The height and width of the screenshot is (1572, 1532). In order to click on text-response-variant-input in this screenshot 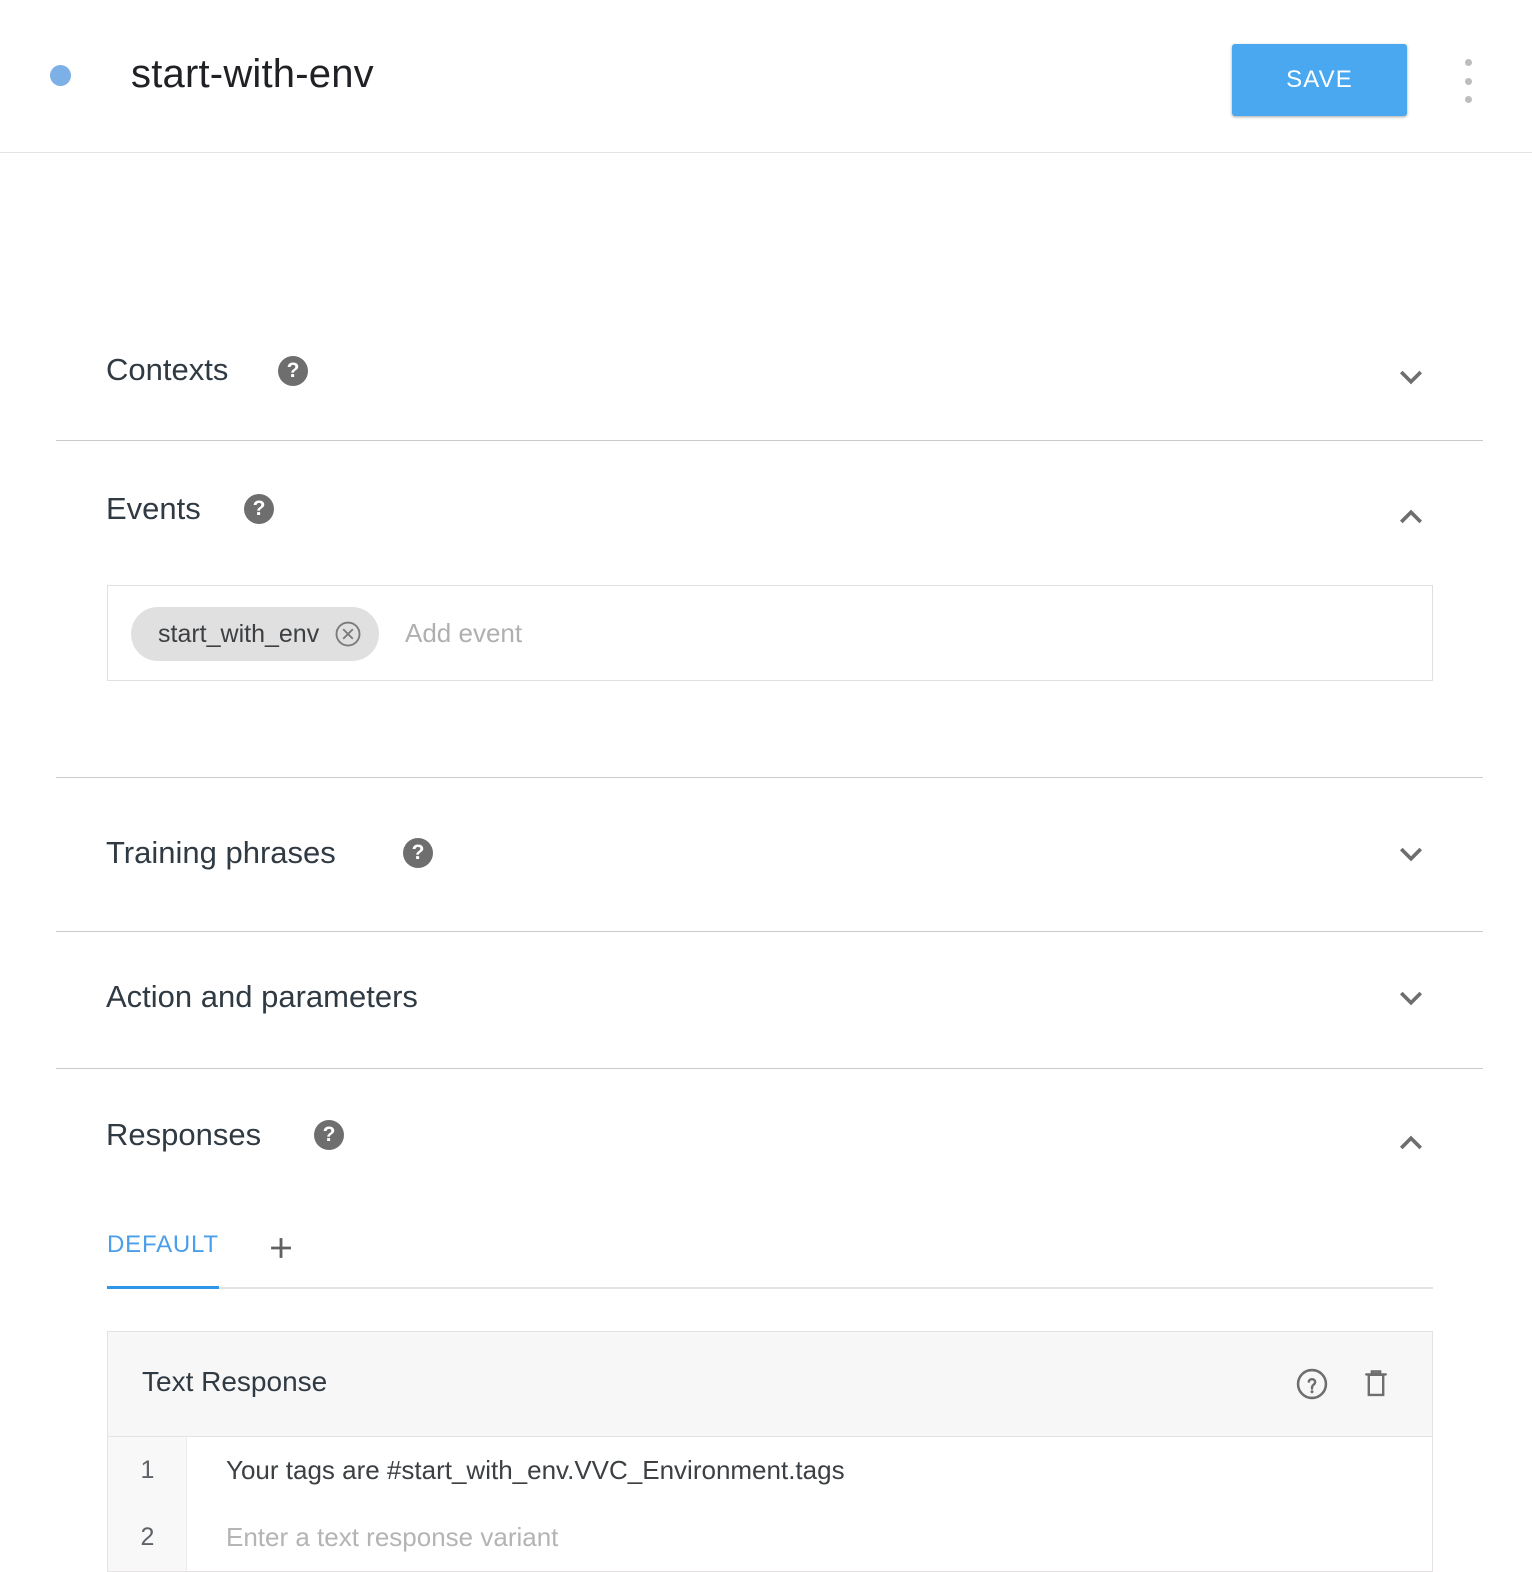, I will do `click(816, 1537)`.